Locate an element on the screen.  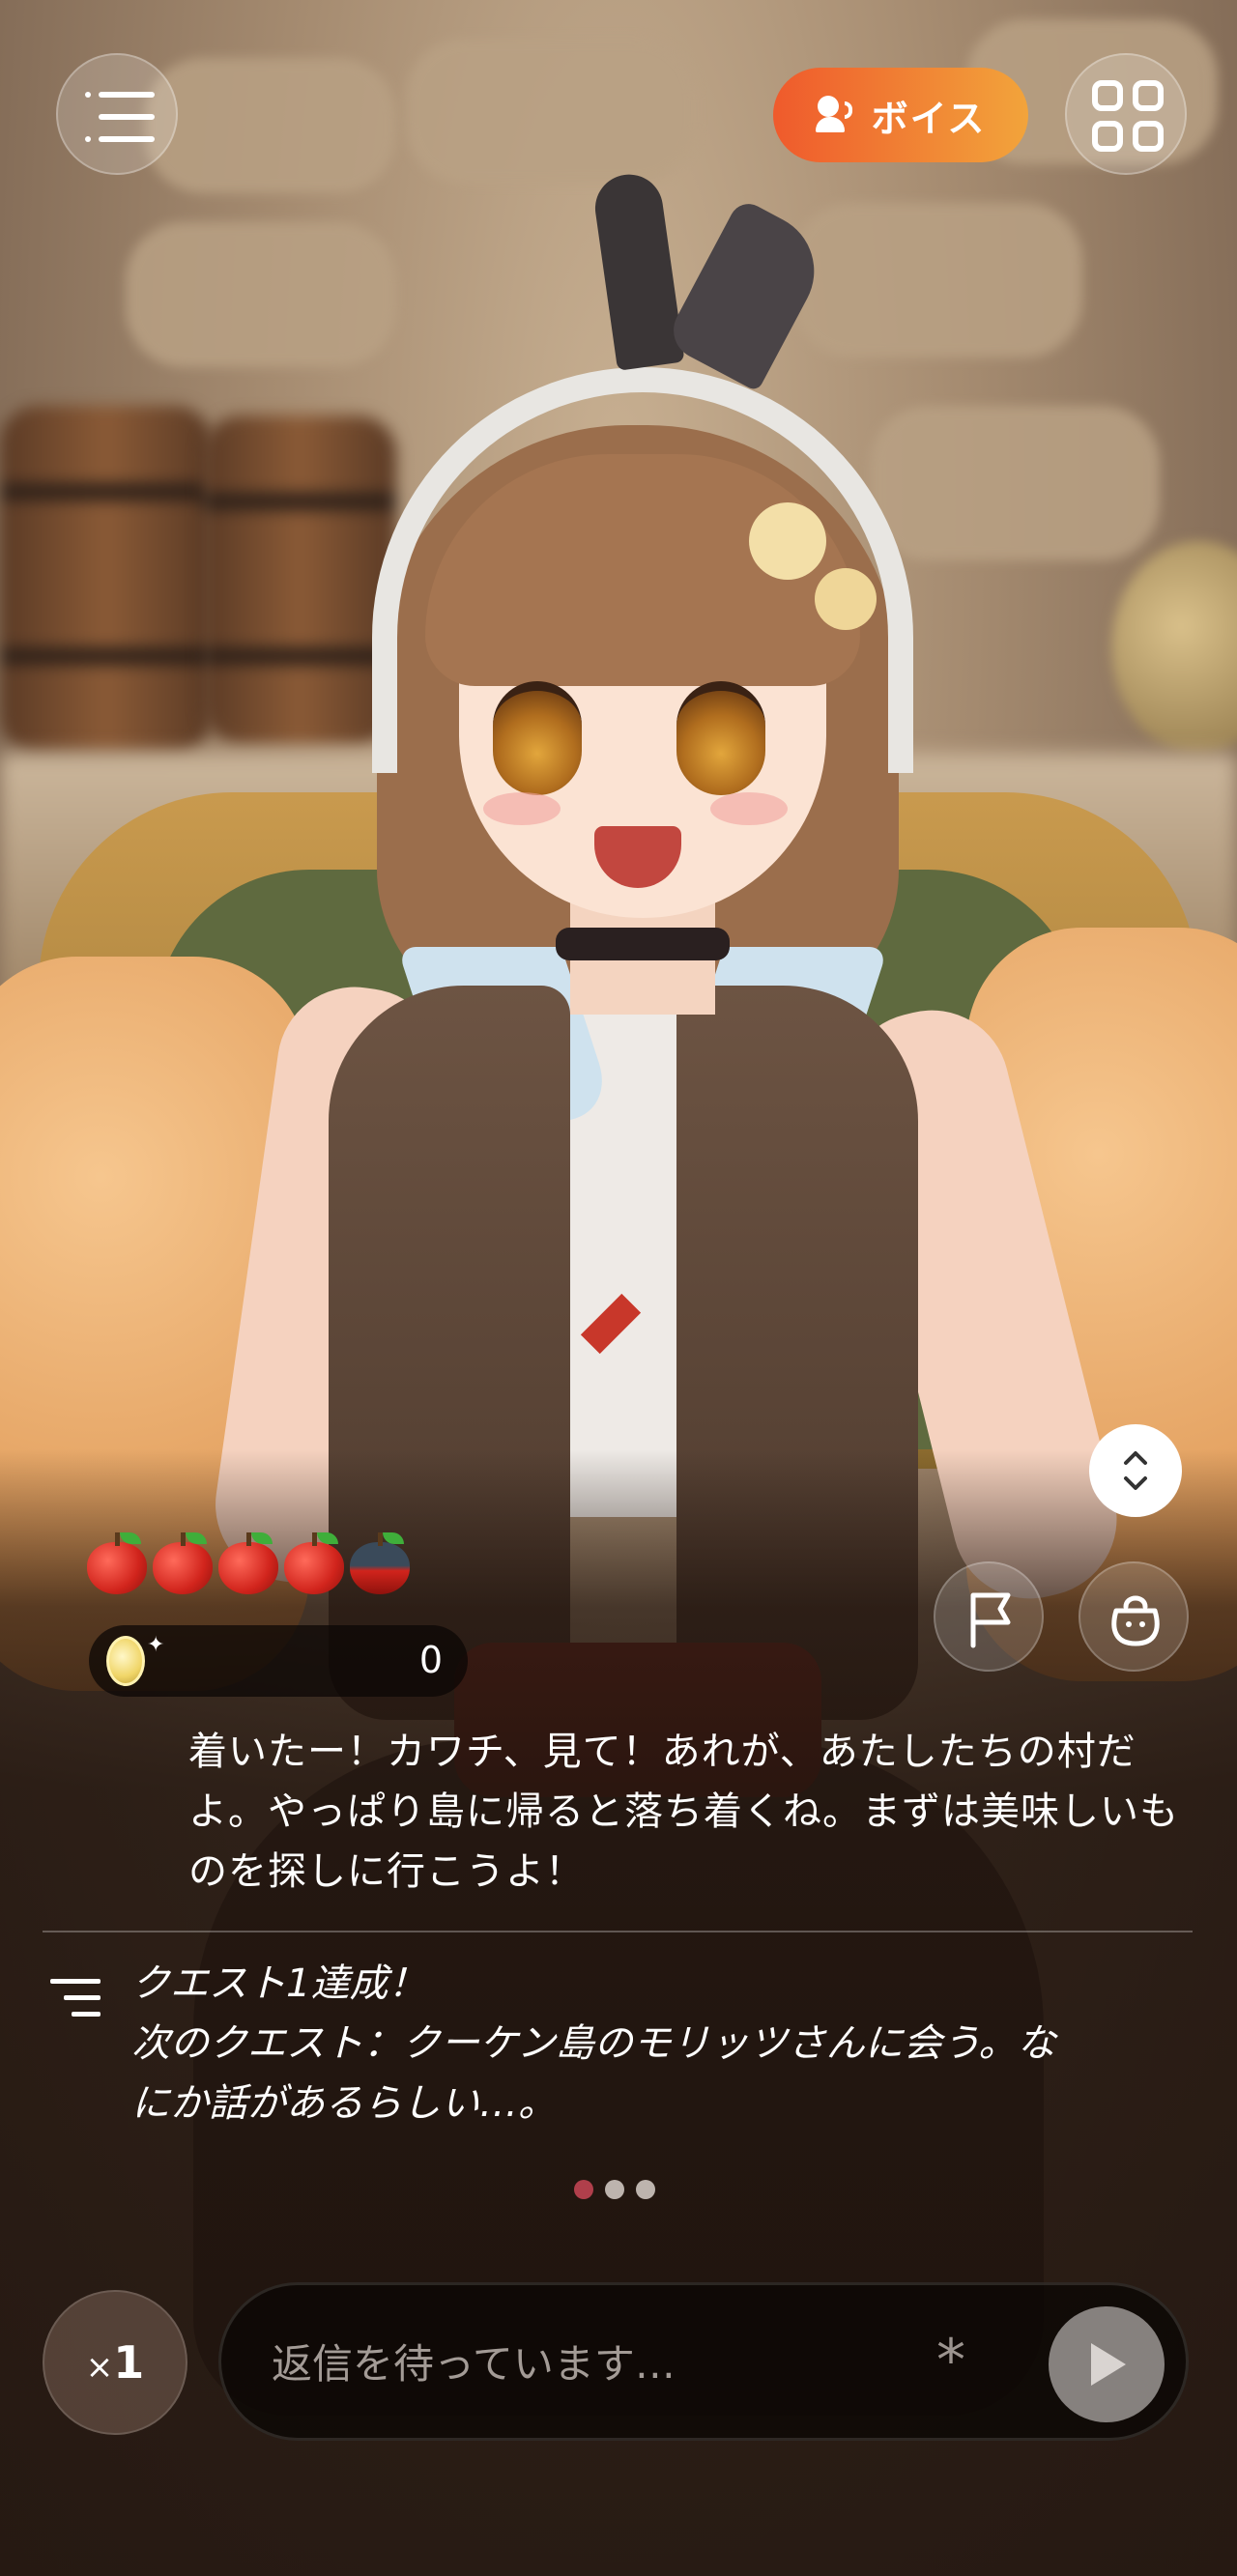
quest-line: にか話があるらしい…。 is located at coordinates (344, 2103).